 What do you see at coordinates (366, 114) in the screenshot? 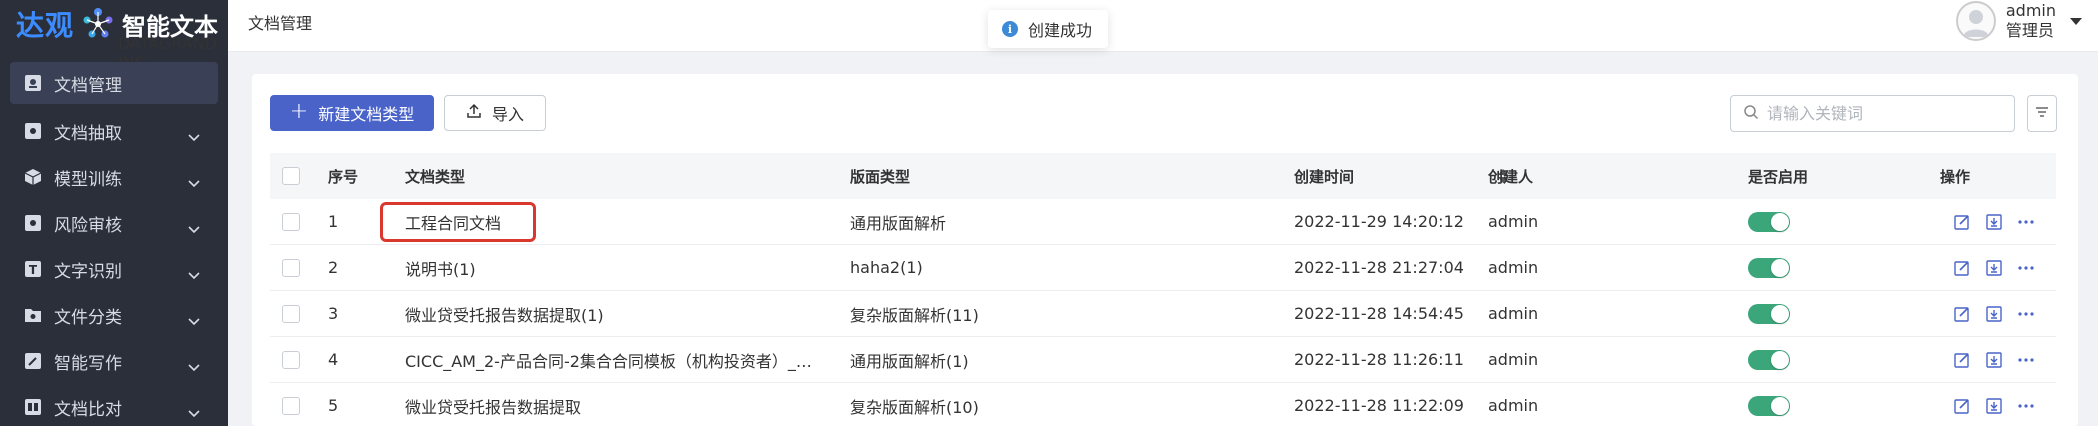
I see `new-document-type-label: 新建文档类型` at bounding box center [366, 114].